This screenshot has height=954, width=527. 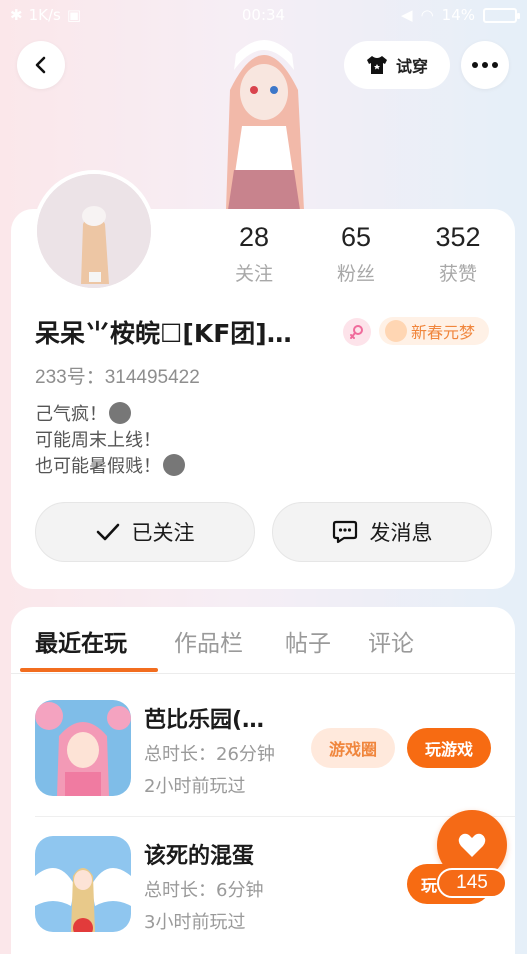 What do you see at coordinates (117, 377) in the screenshot?
I see `user-id: 233号：314495422` at bounding box center [117, 377].